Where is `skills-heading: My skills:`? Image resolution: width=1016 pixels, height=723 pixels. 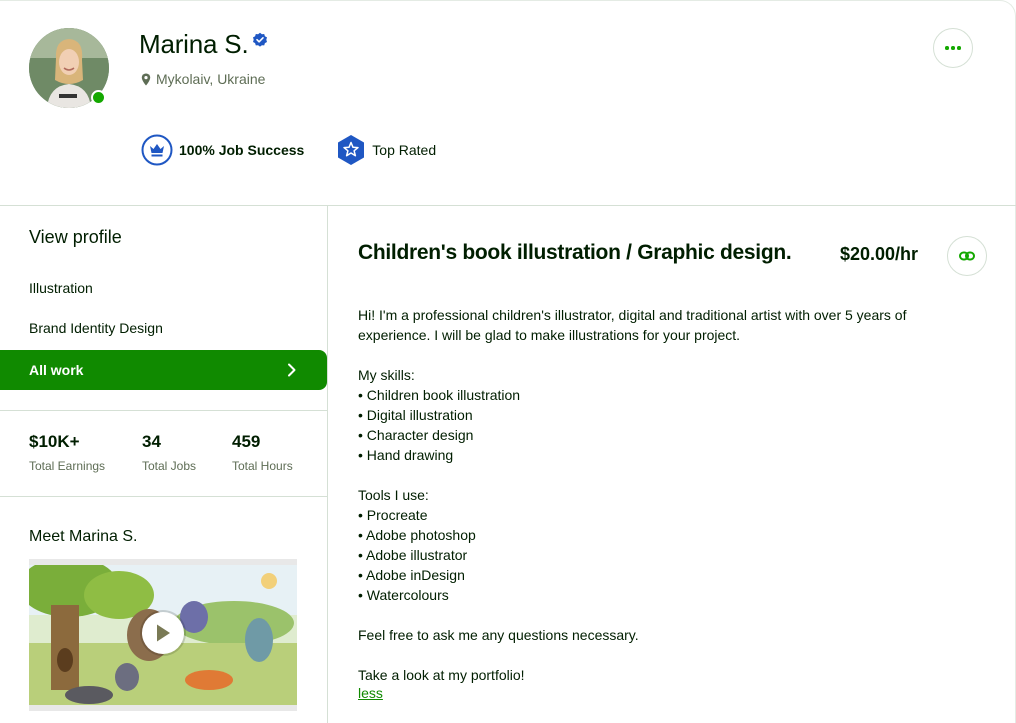
skills-heading: My skills: is located at coordinates (386, 375).